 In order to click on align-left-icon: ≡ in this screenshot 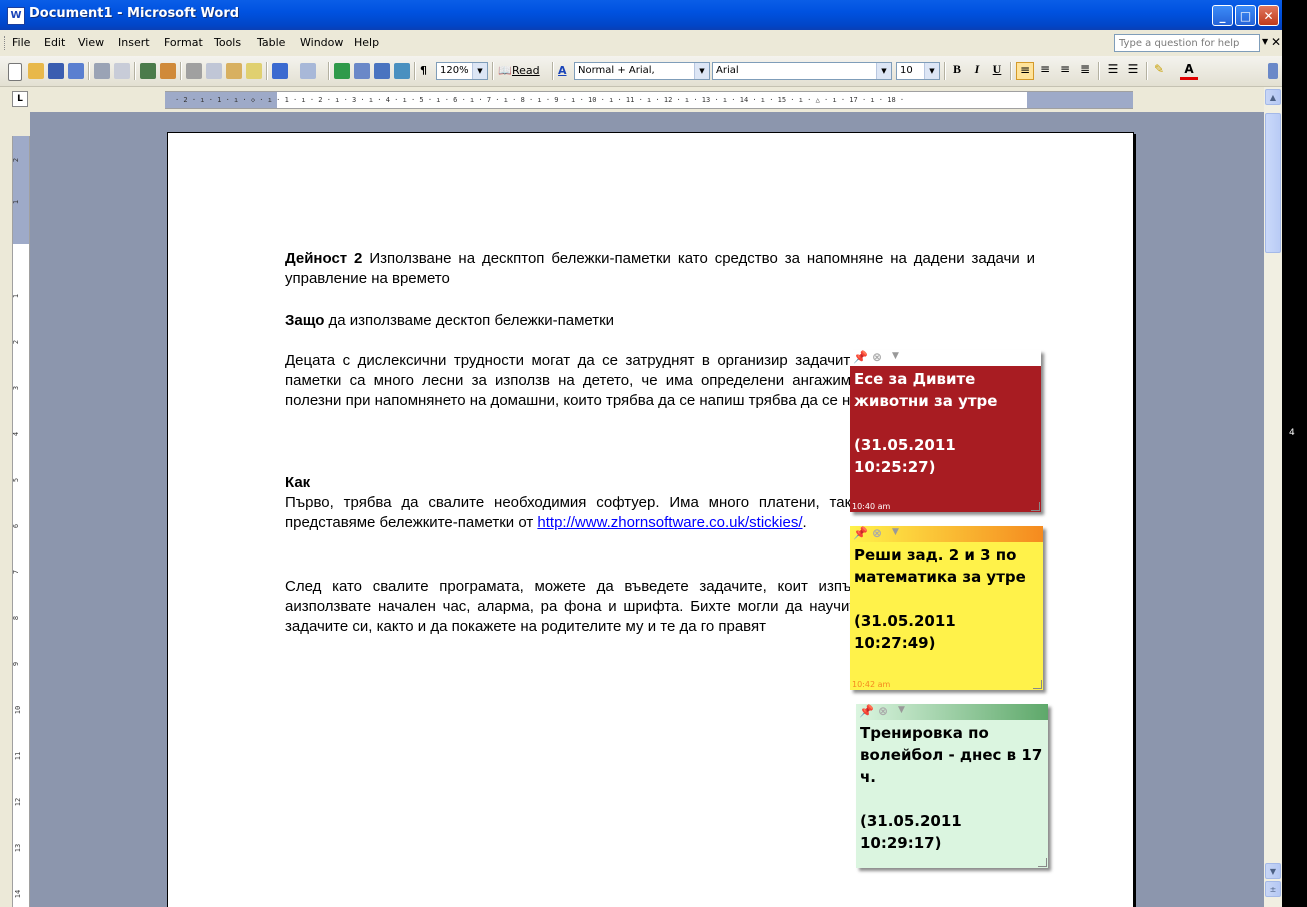, I will do `click(1025, 71)`.